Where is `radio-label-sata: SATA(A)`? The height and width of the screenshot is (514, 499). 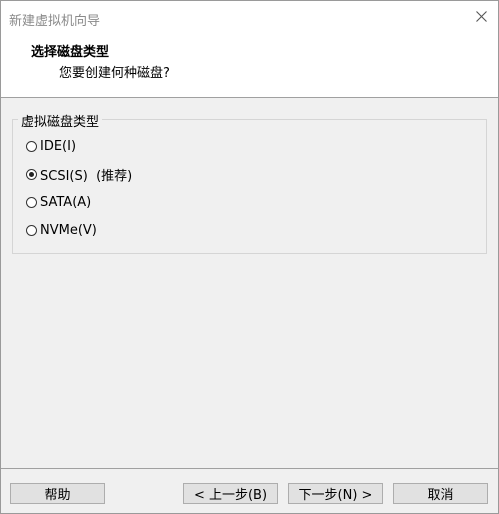 radio-label-sata: SATA(A) is located at coordinates (66, 202).